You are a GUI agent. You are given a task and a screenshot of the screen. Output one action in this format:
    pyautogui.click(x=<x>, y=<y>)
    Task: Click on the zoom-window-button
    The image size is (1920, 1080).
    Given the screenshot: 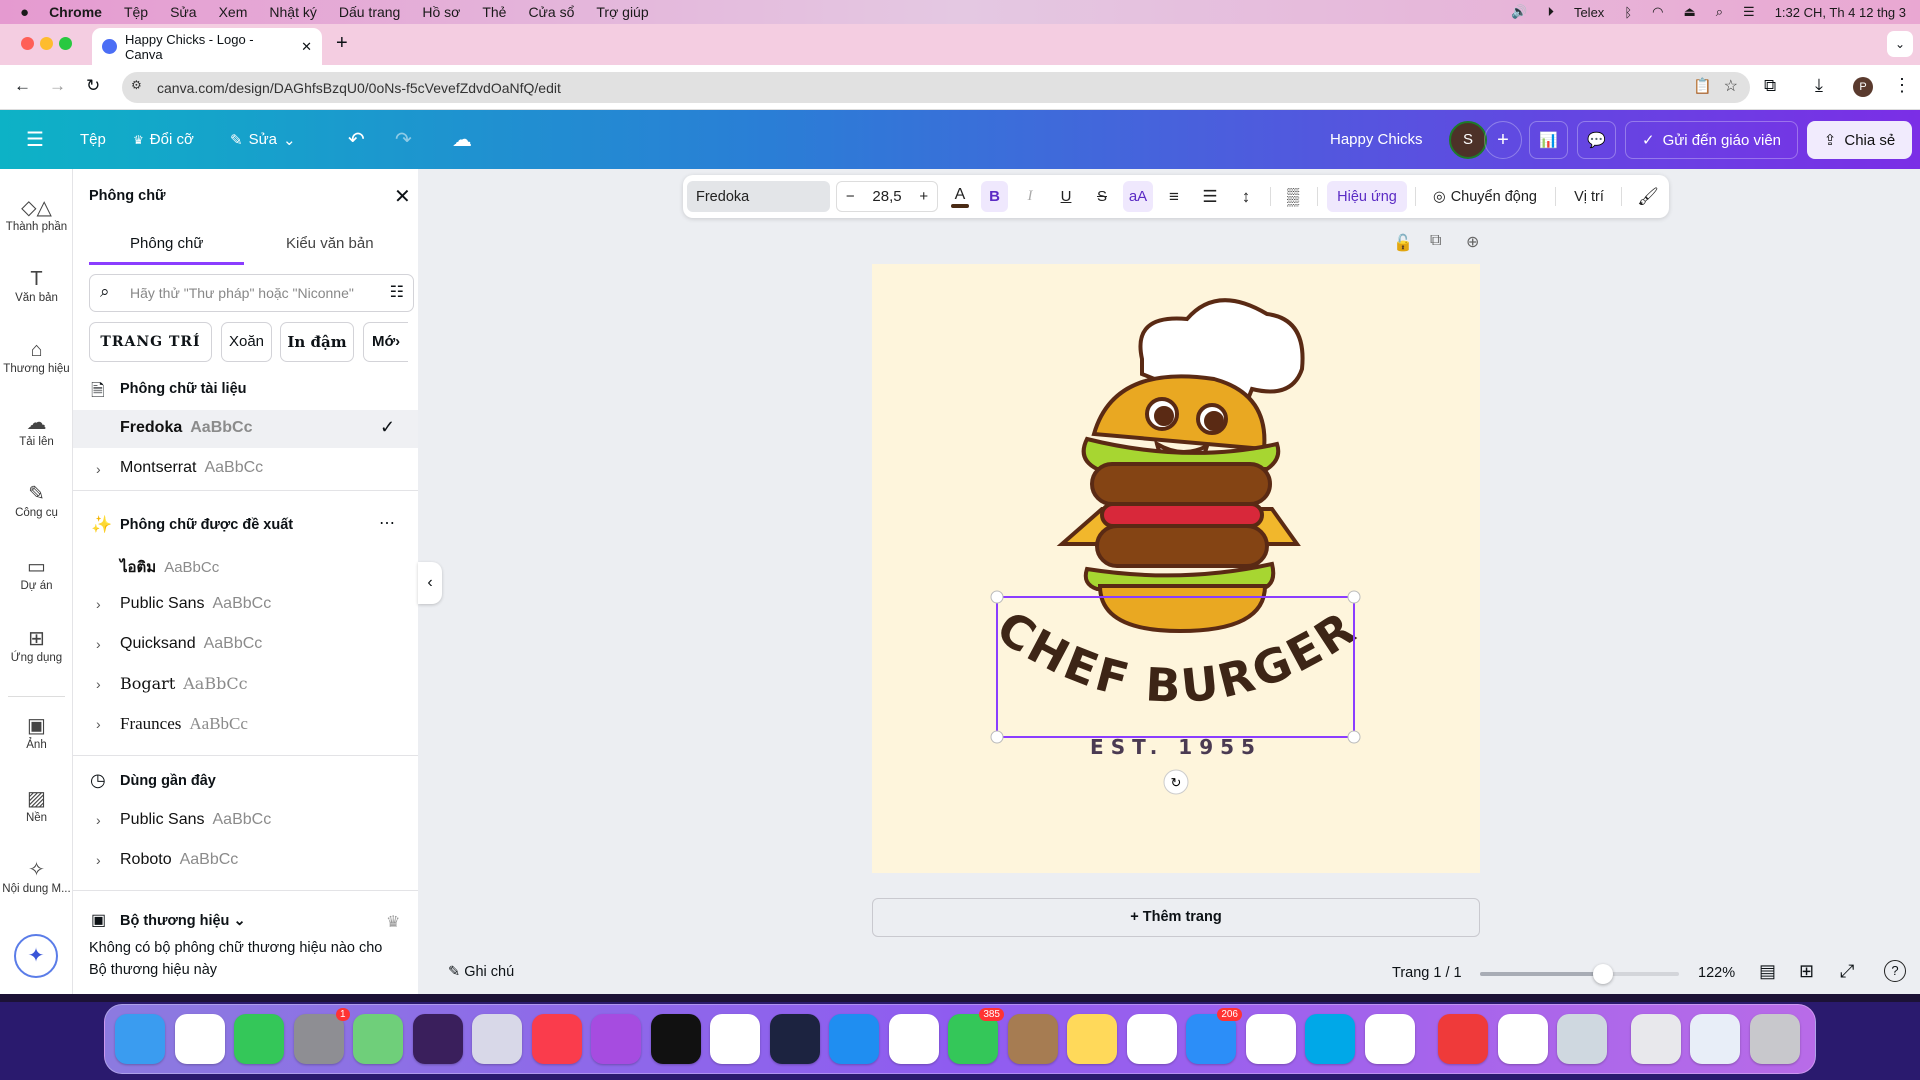 What is the action you would take?
    pyautogui.click(x=65, y=43)
    